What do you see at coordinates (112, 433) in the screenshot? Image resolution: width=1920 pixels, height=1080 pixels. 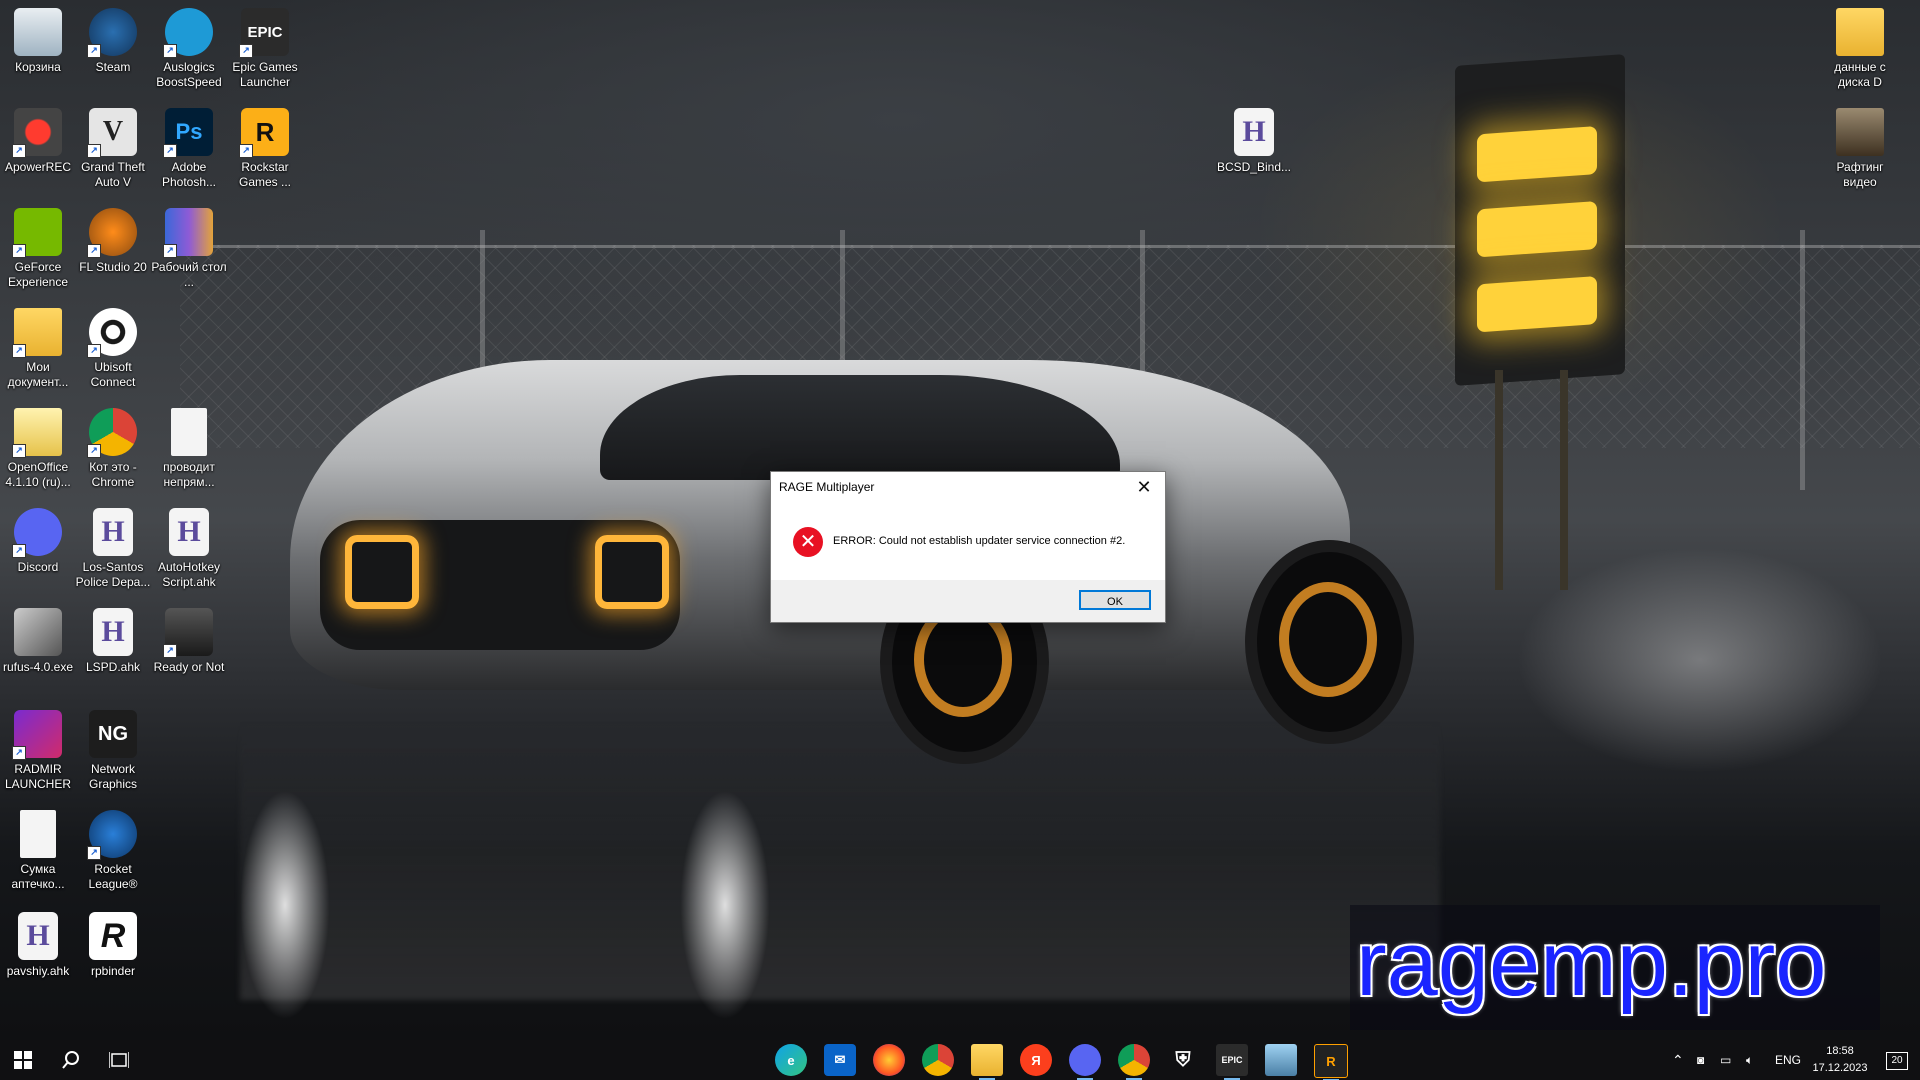 I see `chrome-icon: ↗` at bounding box center [112, 433].